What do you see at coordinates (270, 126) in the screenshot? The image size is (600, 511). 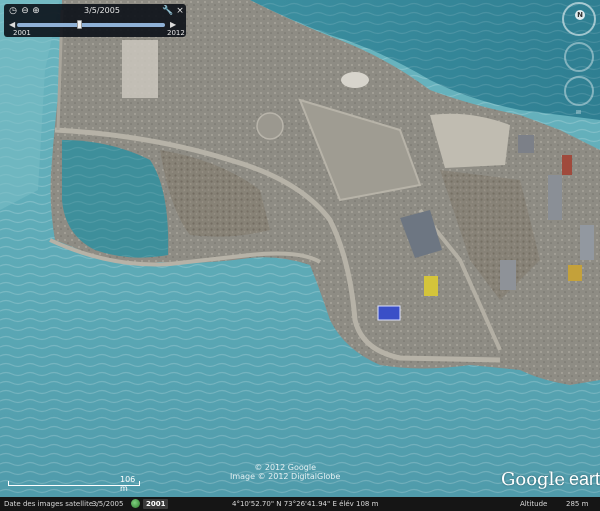 I see `circular-feature` at bounding box center [270, 126].